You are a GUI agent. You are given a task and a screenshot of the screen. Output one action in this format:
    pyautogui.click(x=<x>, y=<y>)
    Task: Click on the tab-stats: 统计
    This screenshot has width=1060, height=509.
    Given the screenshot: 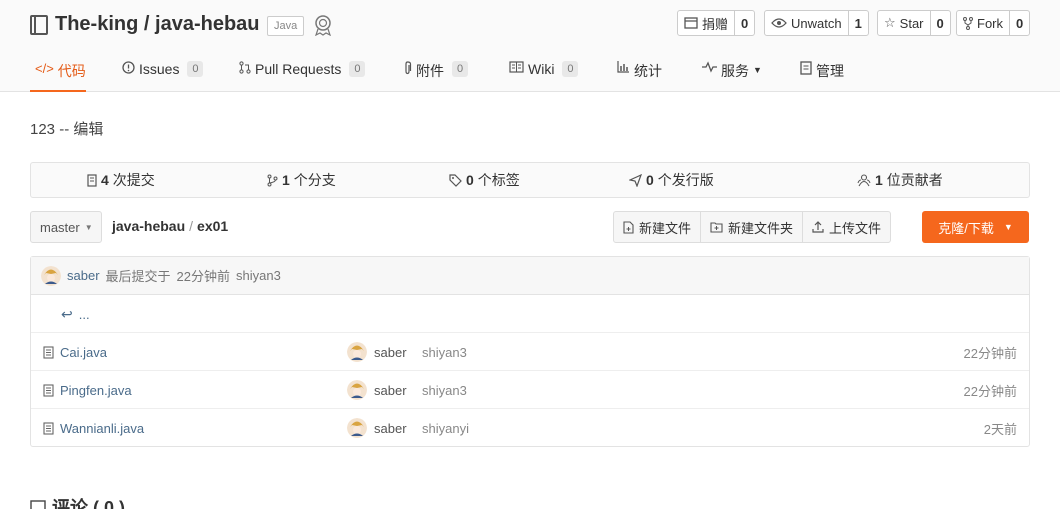 What is the action you would take?
    pyautogui.click(x=639, y=72)
    